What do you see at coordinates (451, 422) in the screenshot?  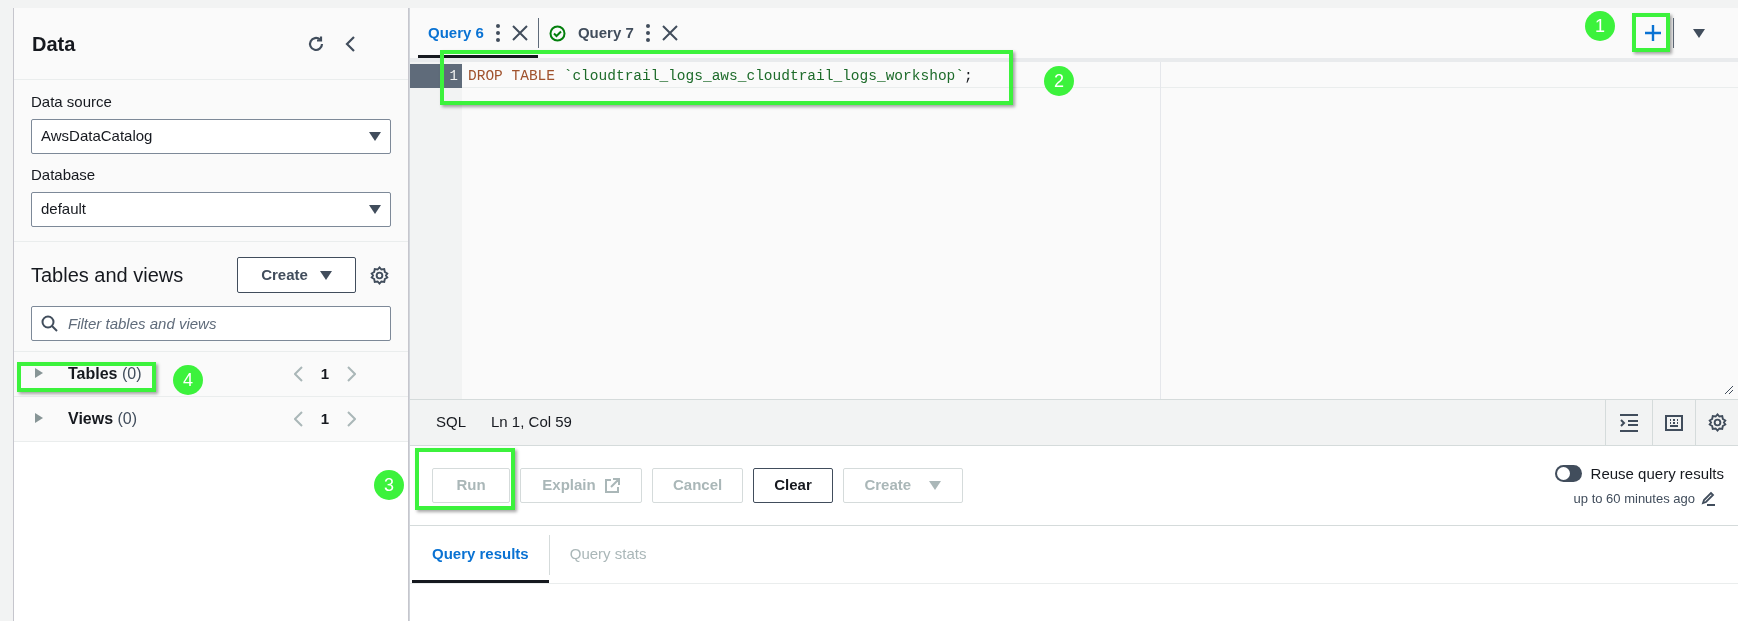 I see `editor-language: SQL` at bounding box center [451, 422].